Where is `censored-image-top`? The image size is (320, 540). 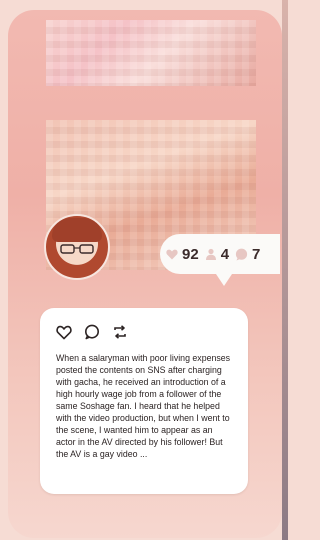
censored-image-top is located at coordinates (151, 53).